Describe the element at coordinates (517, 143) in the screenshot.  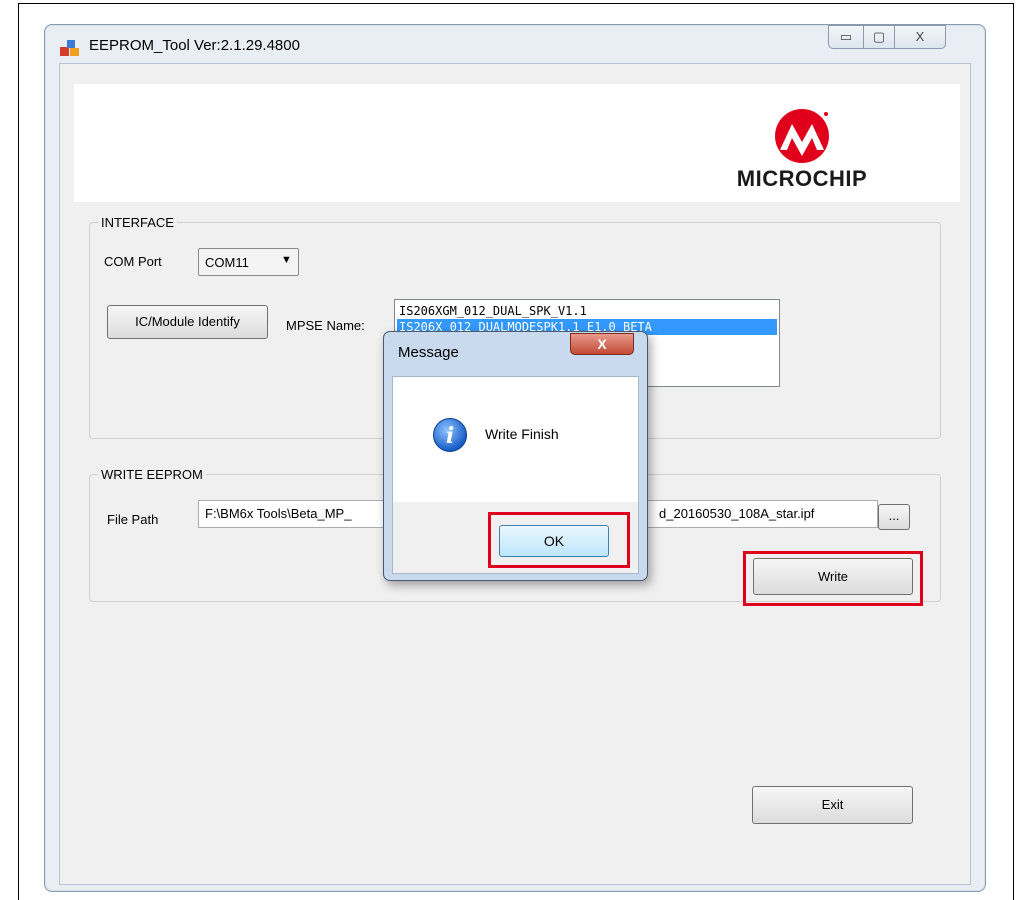
I see `logo-banner: MICROCHIP` at that location.